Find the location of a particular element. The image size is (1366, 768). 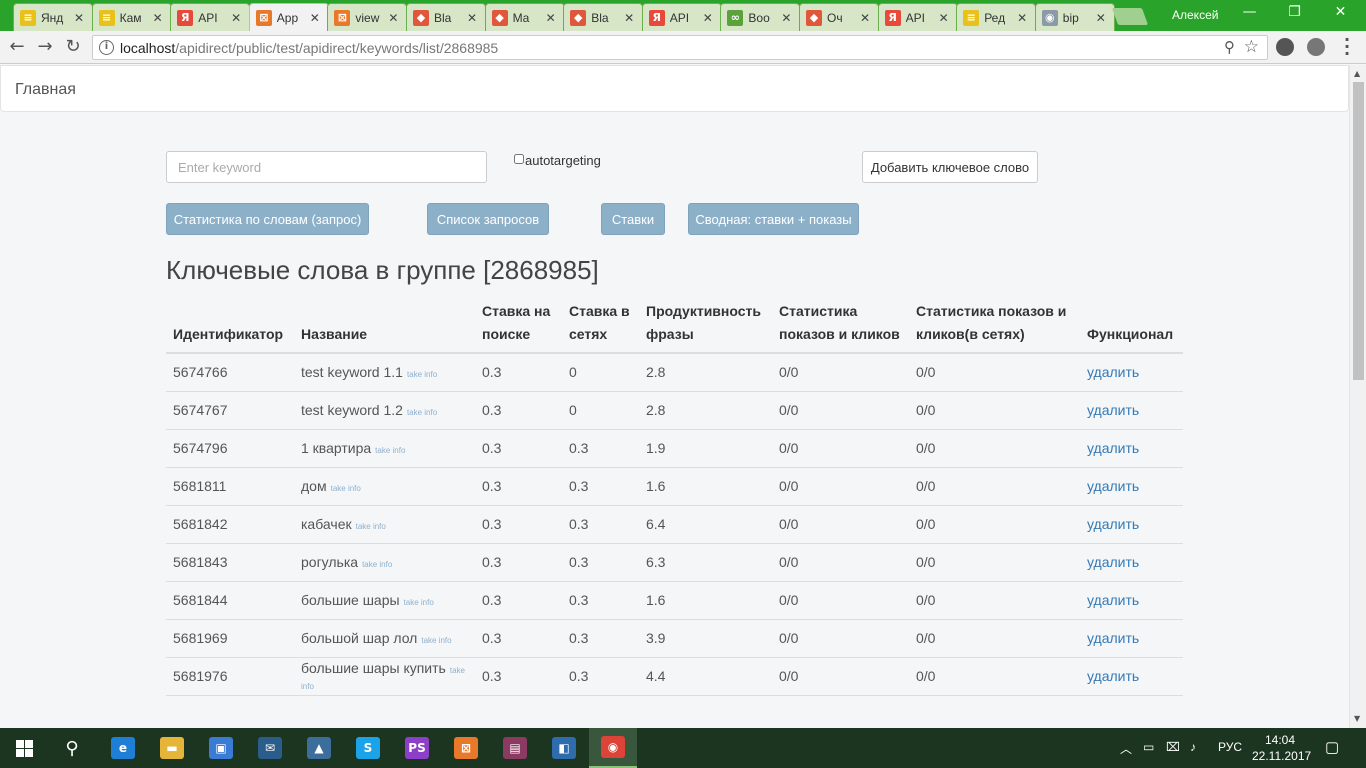

browser-tab: ≡ Кам ✕ is located at coordinates (131, 17).